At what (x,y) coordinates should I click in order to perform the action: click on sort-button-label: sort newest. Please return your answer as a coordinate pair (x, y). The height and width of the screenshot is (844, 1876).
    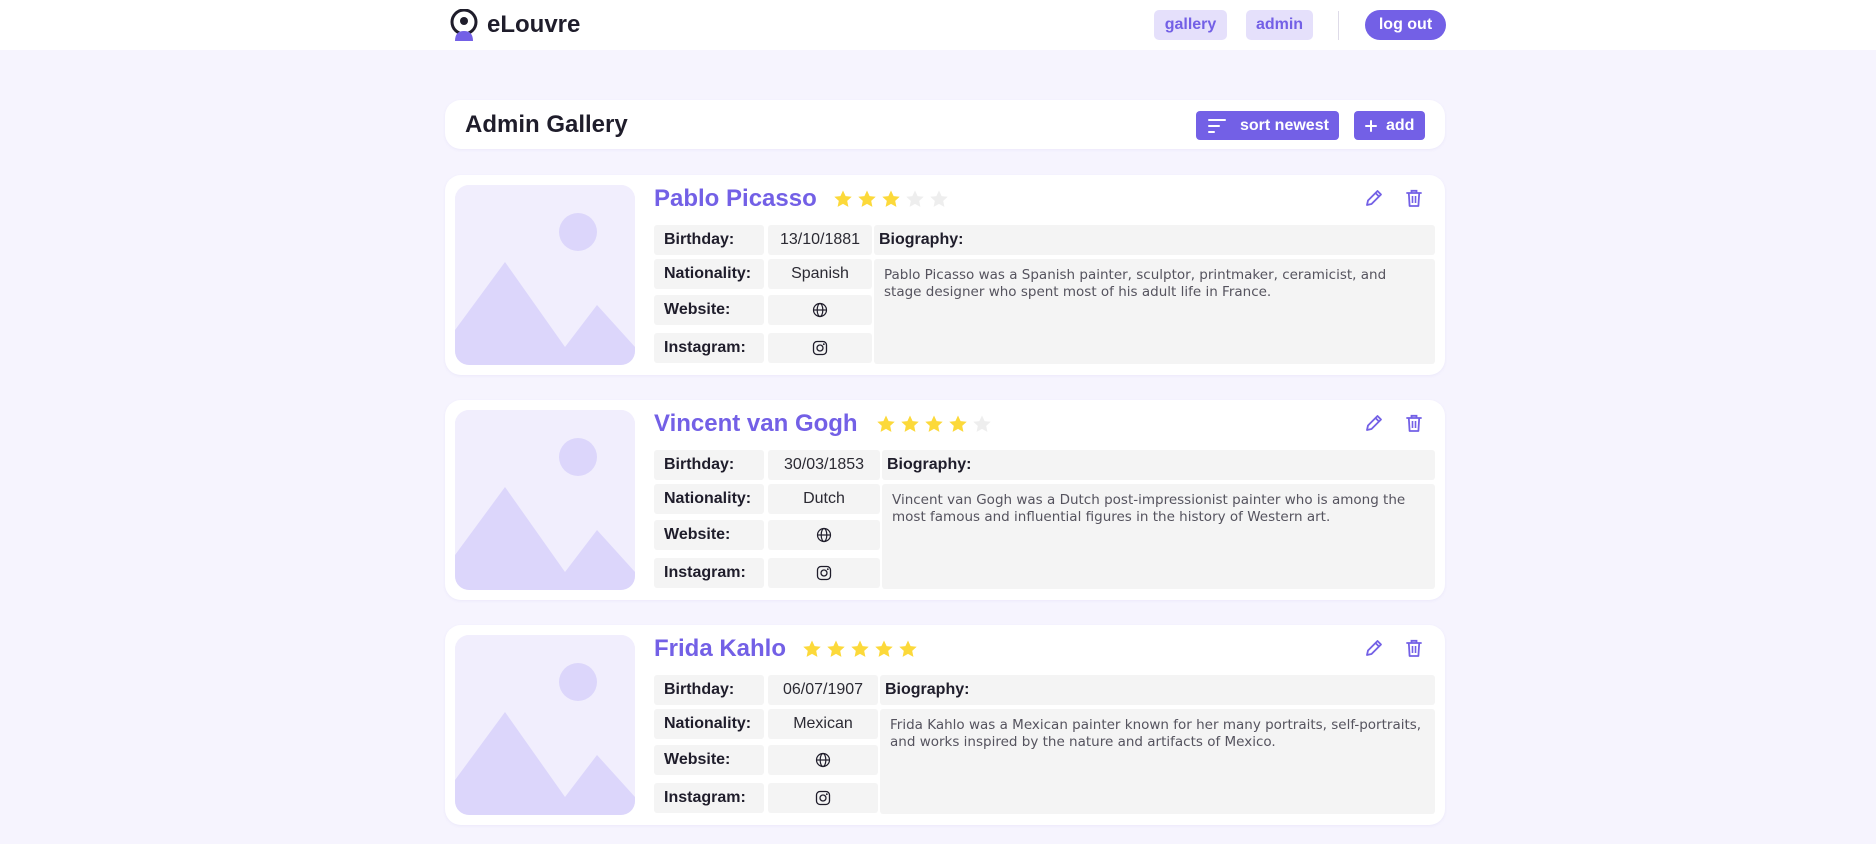
    Looking at the image, I should click on (1284, 125).